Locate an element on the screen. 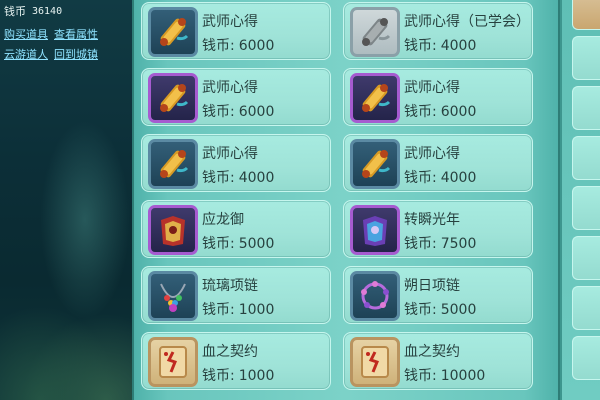  return-town-link: 回到城镇 is located at coordinates (76, 54).